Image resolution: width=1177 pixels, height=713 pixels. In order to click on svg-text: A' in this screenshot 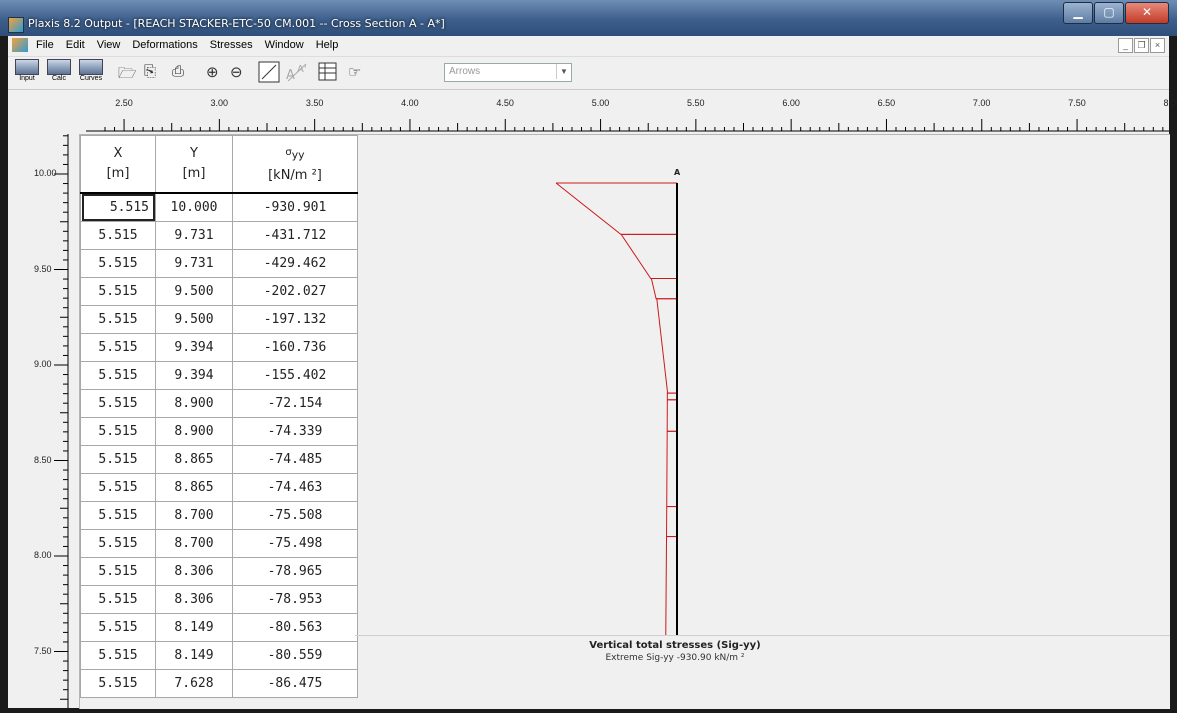, I will do `click(302, 69)`.